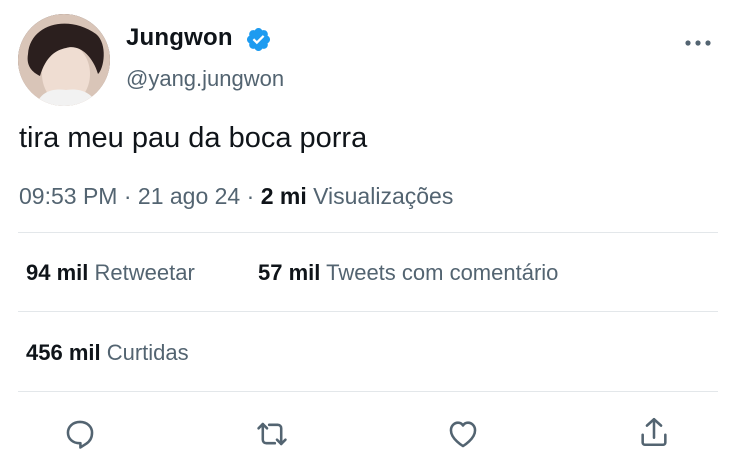 This screenshot has width=736, height=470. I want to click on avatar, so click(64, 60).